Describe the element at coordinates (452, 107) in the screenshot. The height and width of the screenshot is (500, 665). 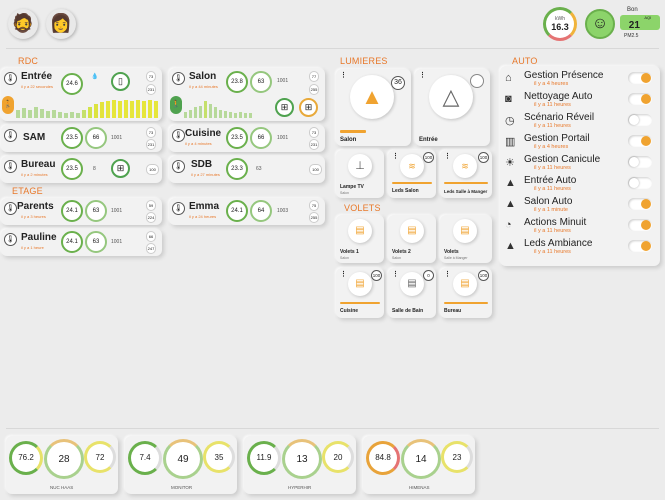
I see `light-tile-entree: ⋮ △ Entrée` at that location.